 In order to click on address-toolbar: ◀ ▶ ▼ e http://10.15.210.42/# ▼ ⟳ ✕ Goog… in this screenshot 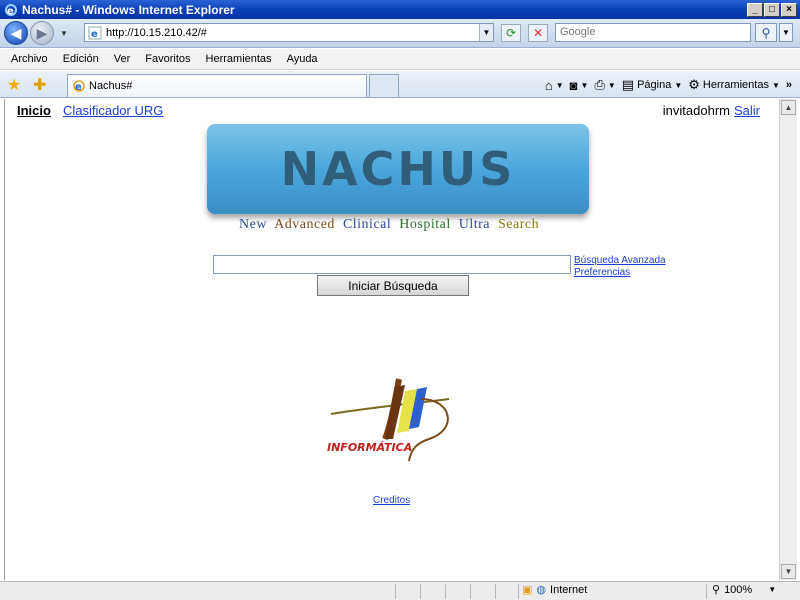, I will do `click(400, 33)`.